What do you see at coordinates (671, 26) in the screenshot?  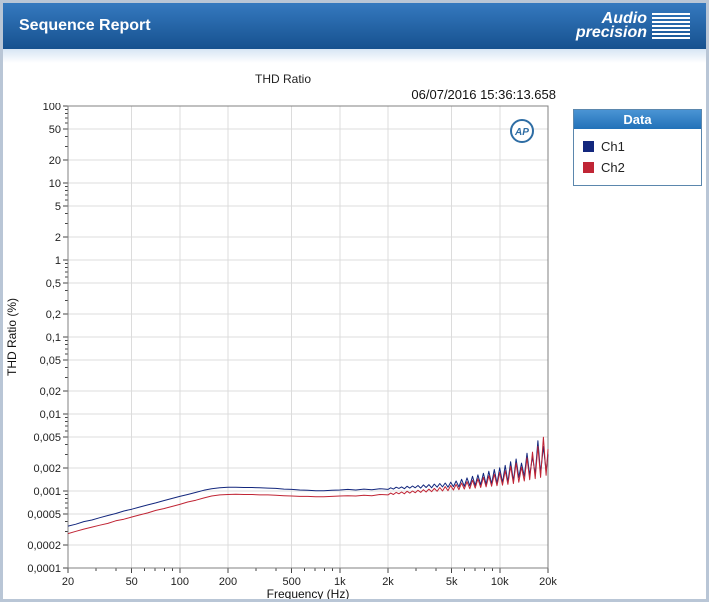 I see `logo-stripes-icon` at bounding box center [671, 26].